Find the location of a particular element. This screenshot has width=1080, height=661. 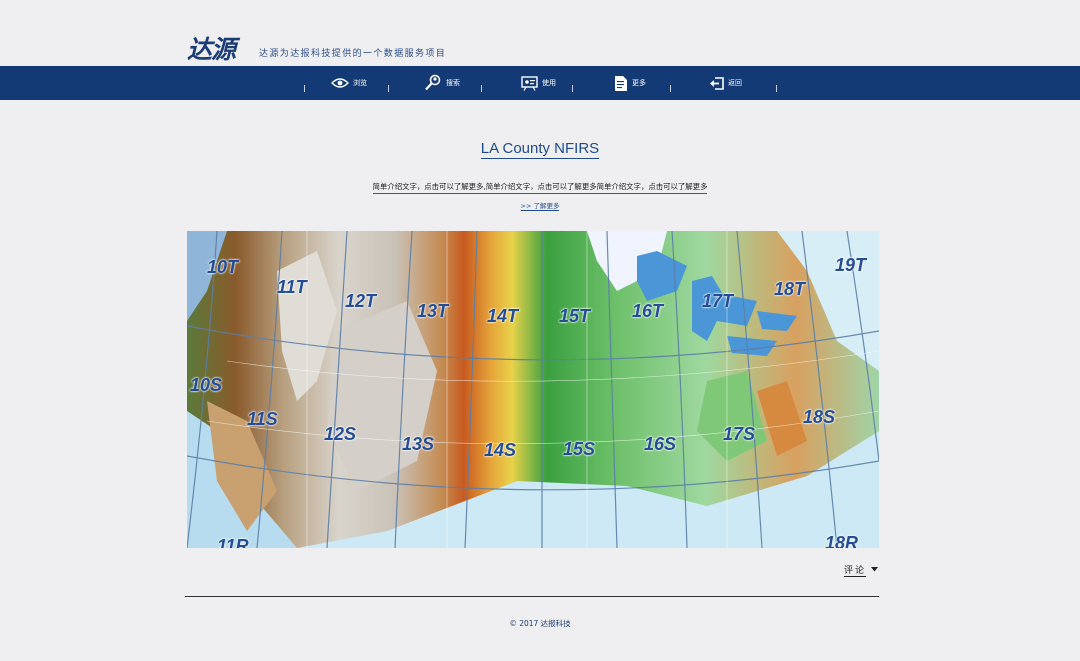

zone-label: 17S is located at coordinates (739, 434).